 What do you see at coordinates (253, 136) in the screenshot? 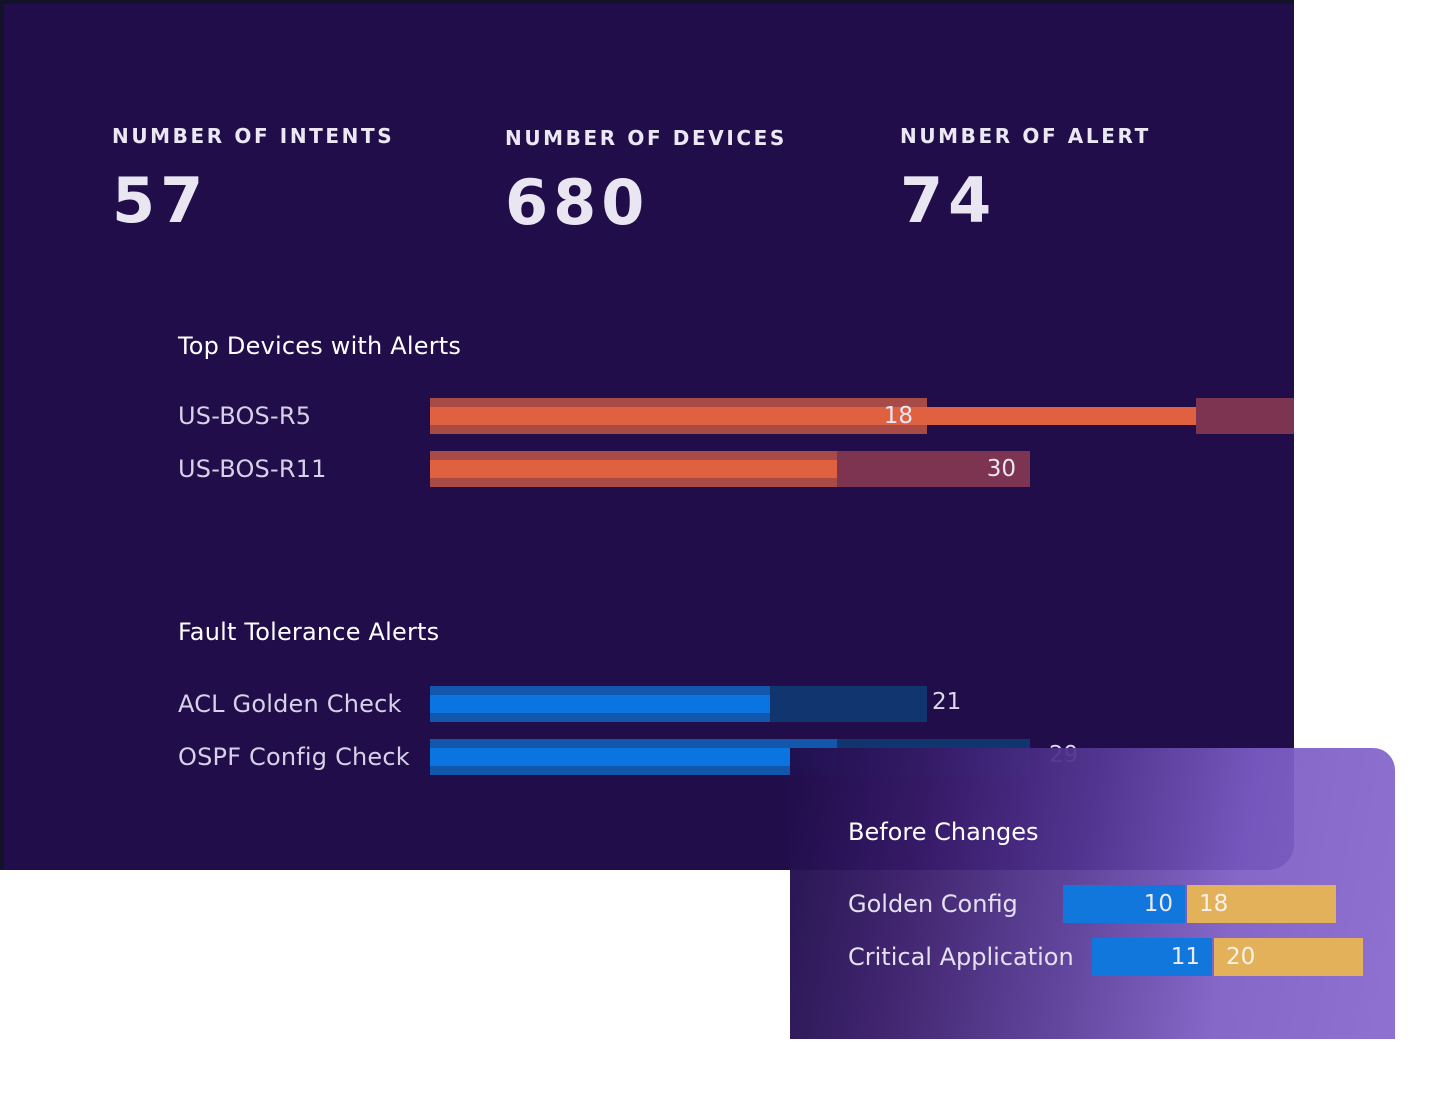
I see `kpi-label: NUMBER OF INTENTS` at bounding box center [253, 136].